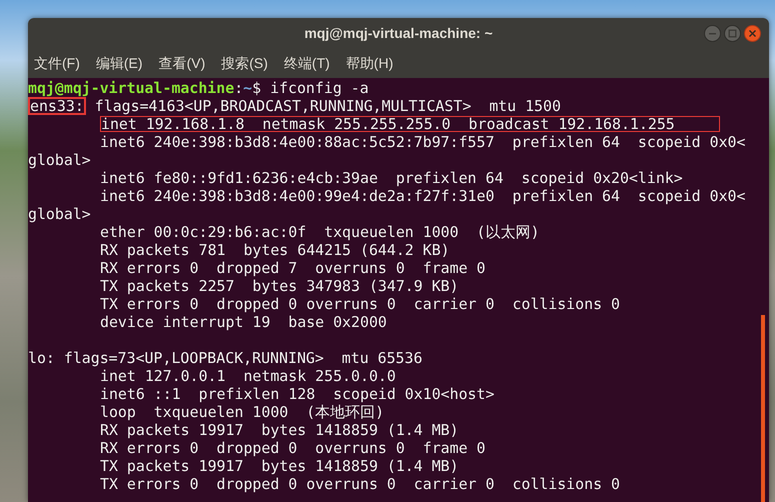 The height and width of the screenshot is (502, 775). What do you see at coordinates (279, 286) in the screenshot?
I see `terminal-text: TX packets 2257 bytes 347983 (347.9 KB)` at bounding box center [279, 286].